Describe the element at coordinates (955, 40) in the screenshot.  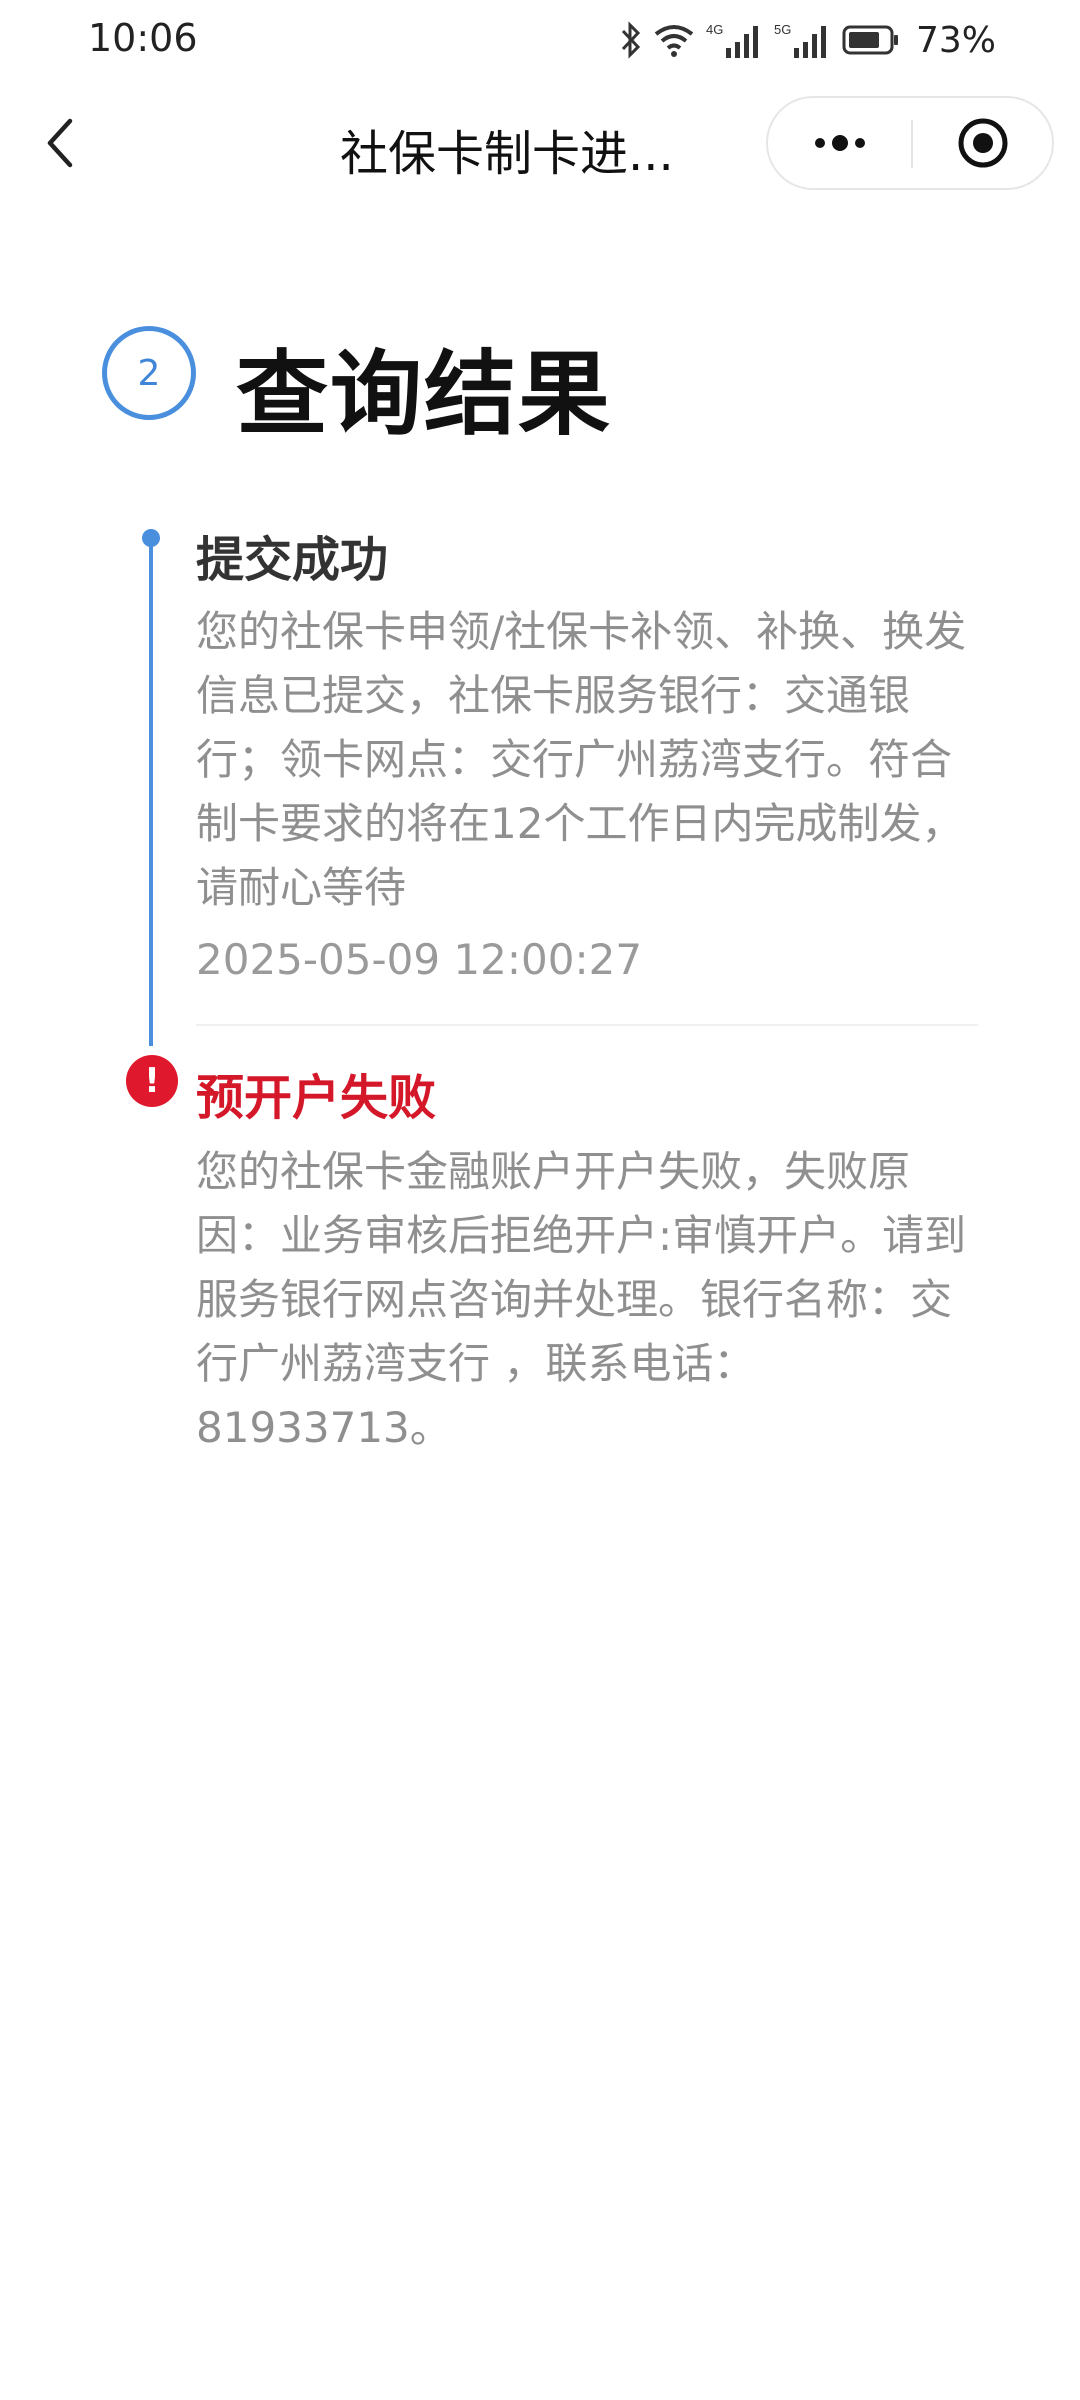
I see `battery-percent: 73%` at that location.